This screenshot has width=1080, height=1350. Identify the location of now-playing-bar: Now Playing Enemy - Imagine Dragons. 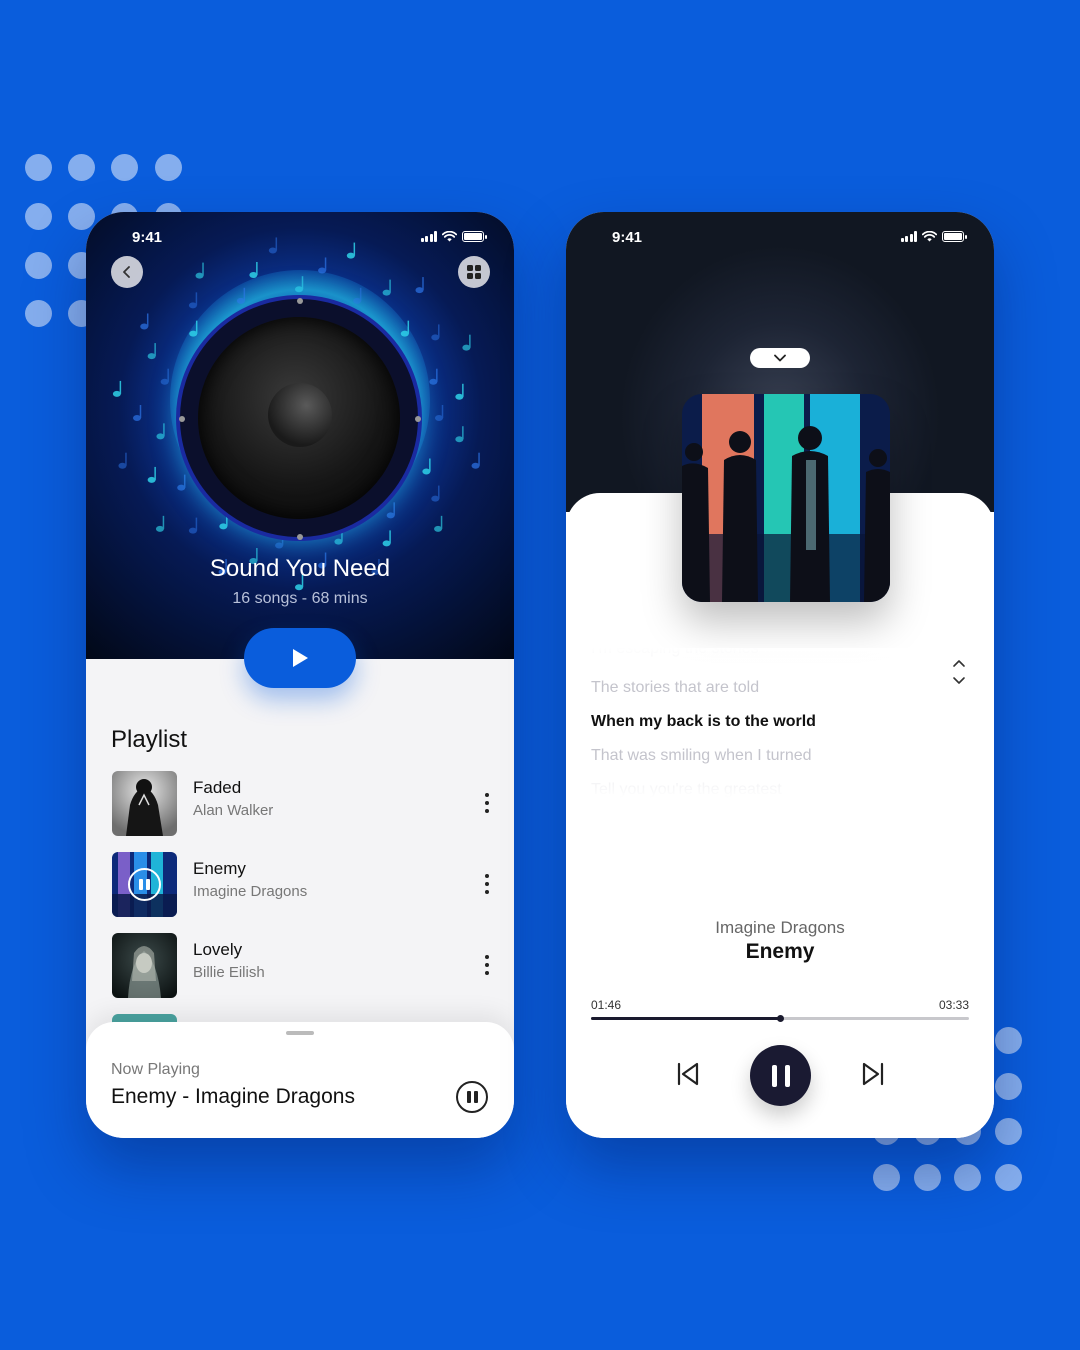
(300, 1080).